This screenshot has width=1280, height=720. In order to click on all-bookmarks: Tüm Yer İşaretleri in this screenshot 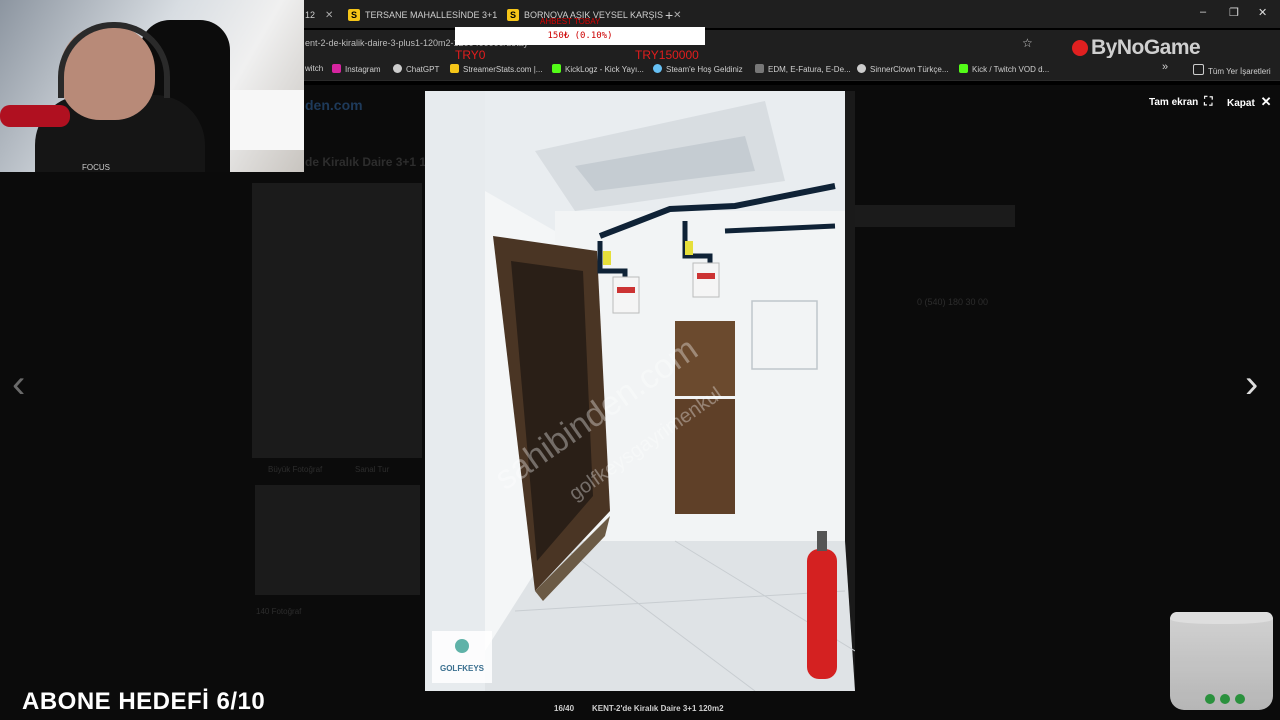, I will do `click(1232, 70)`.